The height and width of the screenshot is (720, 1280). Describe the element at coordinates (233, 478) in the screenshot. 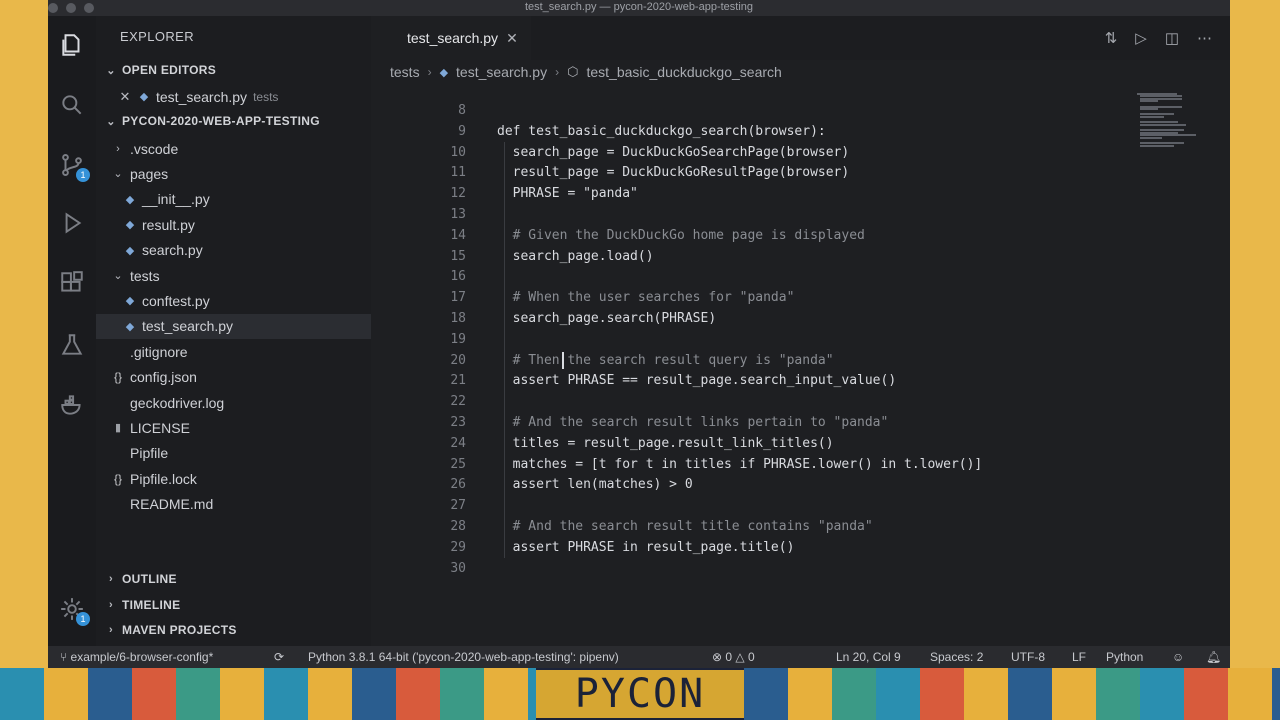

I see `tree-item: {} Pipfile.lock` at that location.